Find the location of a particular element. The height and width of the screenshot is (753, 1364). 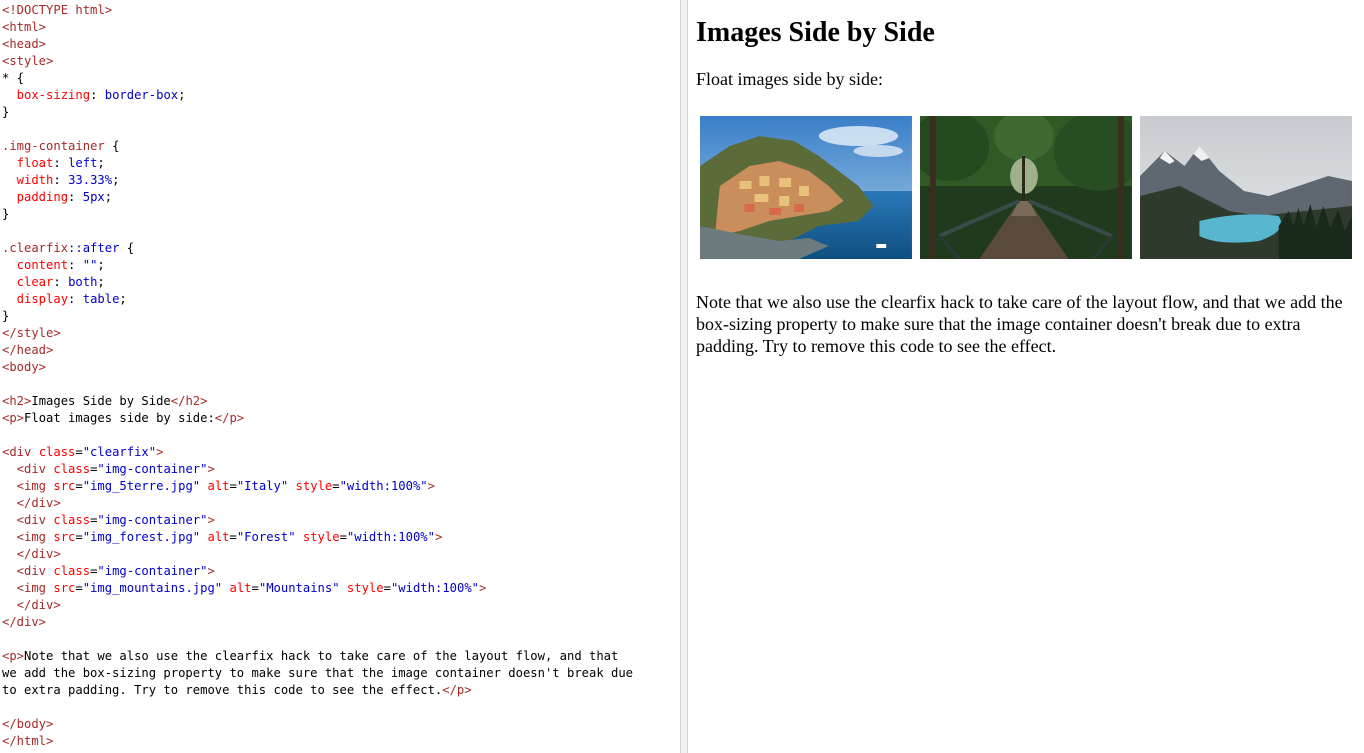

code-token: "img_5terre.jpg" is located at coordinates (141, 486).